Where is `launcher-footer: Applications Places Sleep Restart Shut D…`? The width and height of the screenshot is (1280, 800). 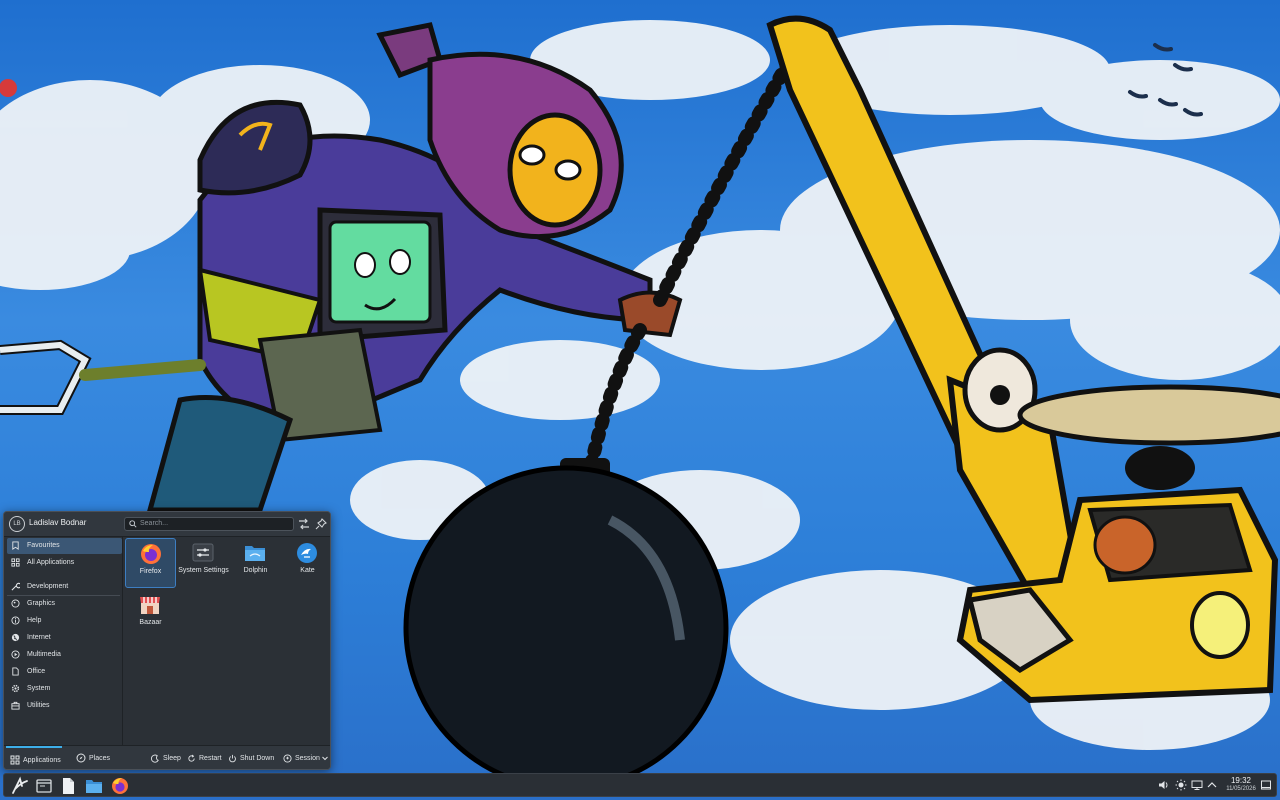
launcher-footer: Applications Places Sleep Restart Shut D… is located at coordinates (167, 757).